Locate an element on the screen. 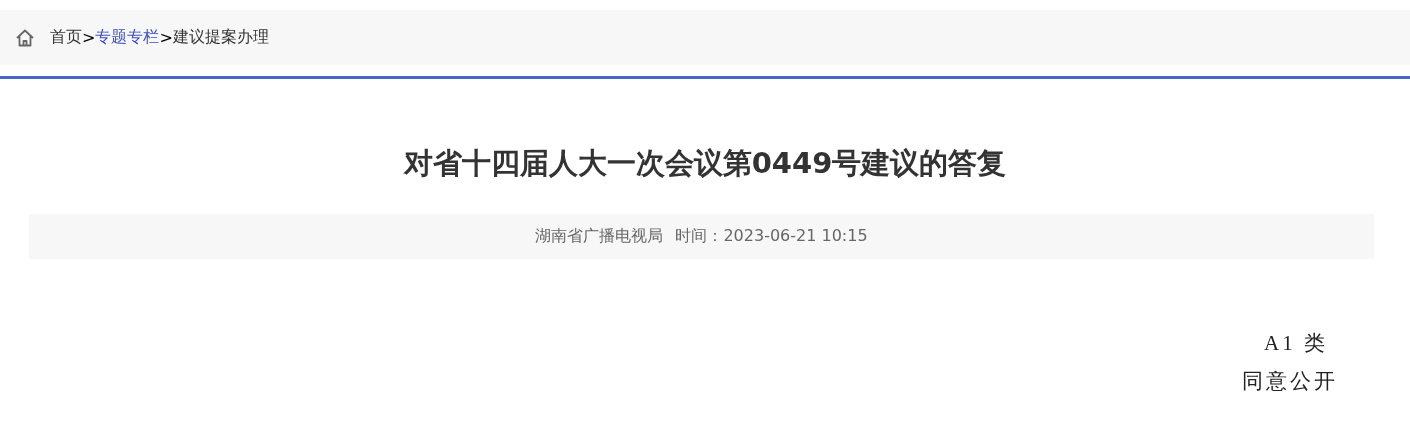 This screenshot has width=1410, height=440. breadcrumb-link: 专题专栏 is located at coordinates (127, 37).